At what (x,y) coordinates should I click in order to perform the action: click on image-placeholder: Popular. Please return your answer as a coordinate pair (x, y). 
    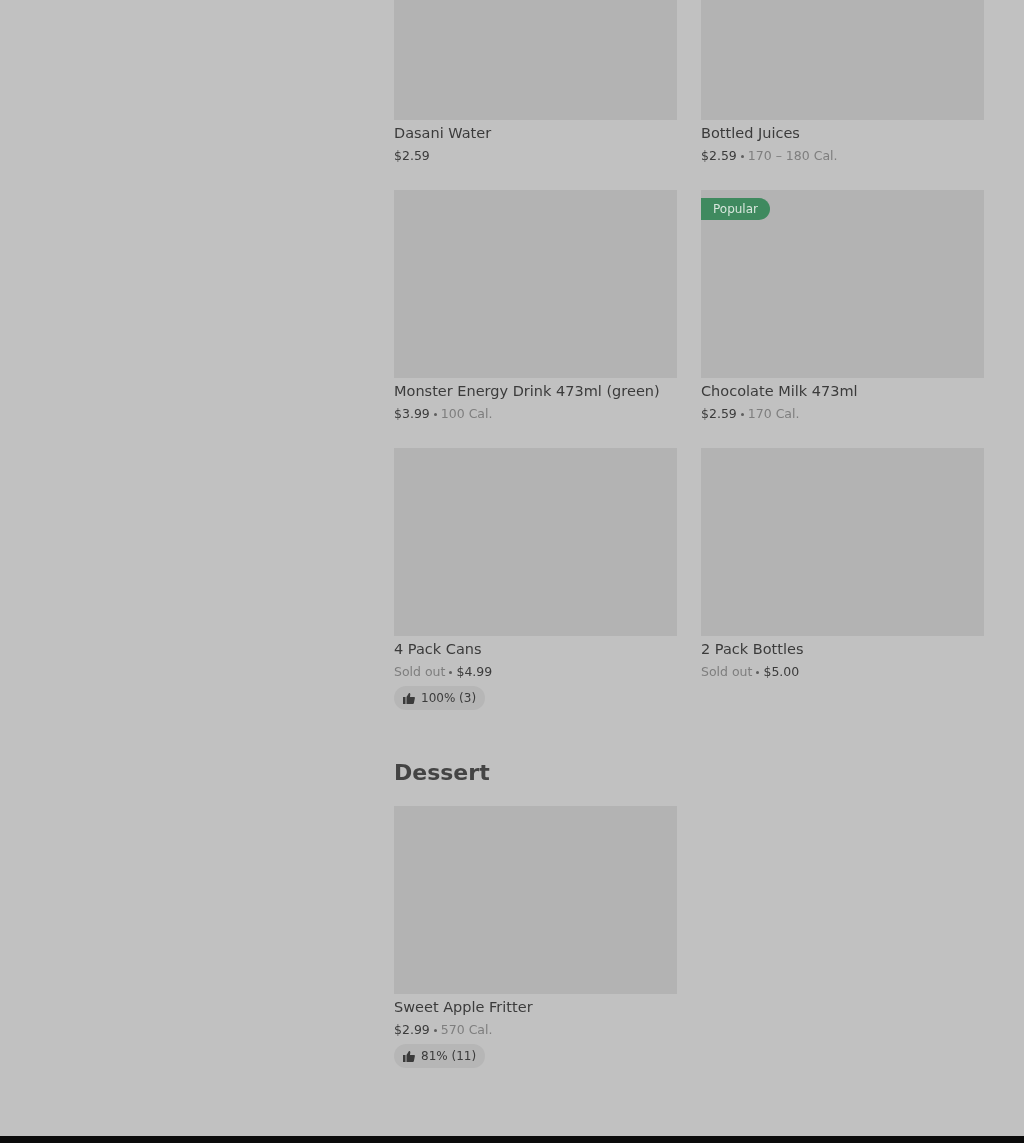
    Looking at the image, I should click on (842, 284).